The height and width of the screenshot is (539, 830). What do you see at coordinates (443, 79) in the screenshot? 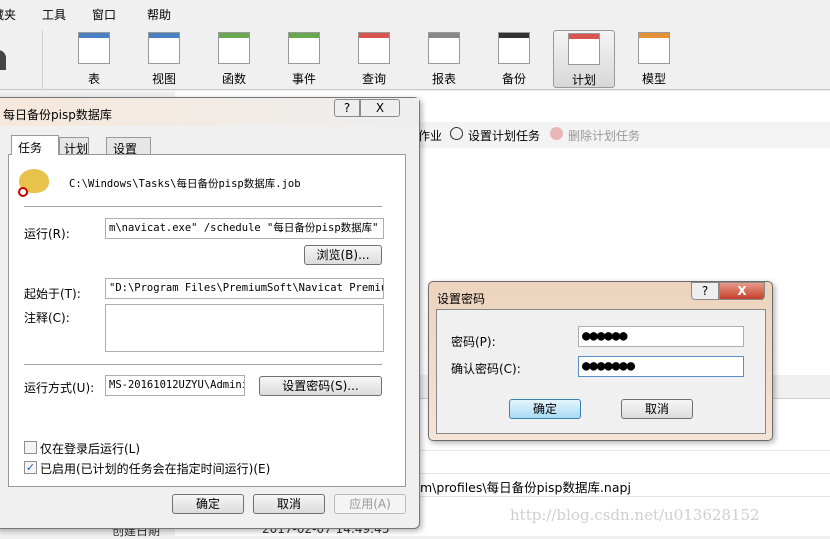
I see `toolbar-label: 报表` at bounding box center [443, 79].